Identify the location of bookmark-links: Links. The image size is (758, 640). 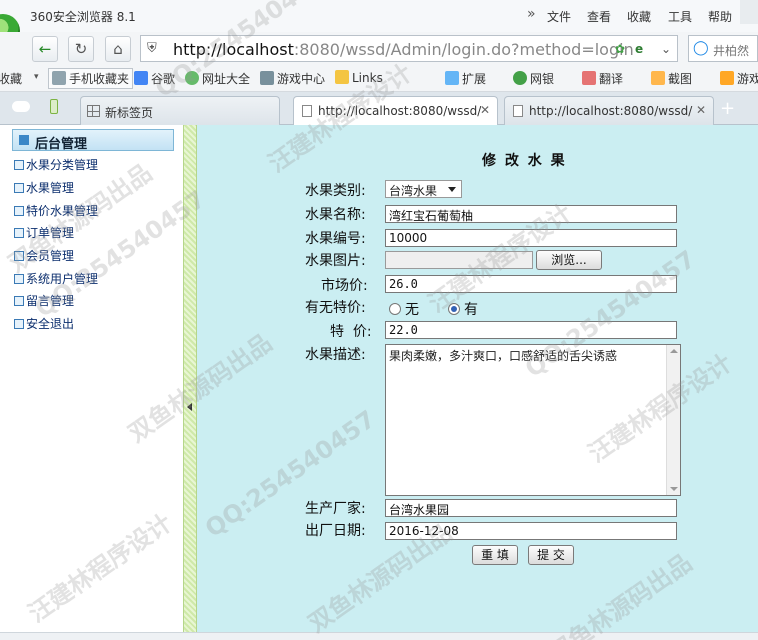
(359, 77).